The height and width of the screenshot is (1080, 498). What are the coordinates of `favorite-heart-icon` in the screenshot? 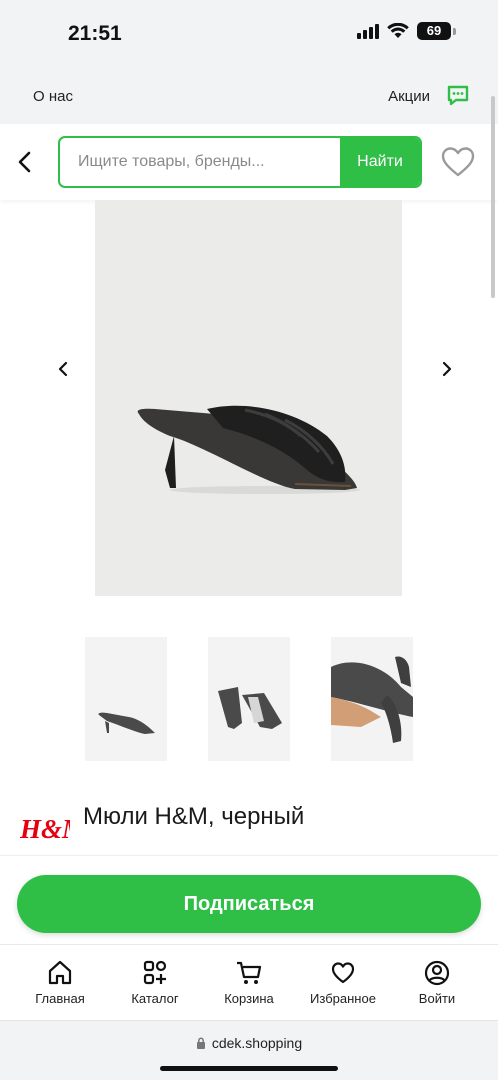 It's located at (458, 162).